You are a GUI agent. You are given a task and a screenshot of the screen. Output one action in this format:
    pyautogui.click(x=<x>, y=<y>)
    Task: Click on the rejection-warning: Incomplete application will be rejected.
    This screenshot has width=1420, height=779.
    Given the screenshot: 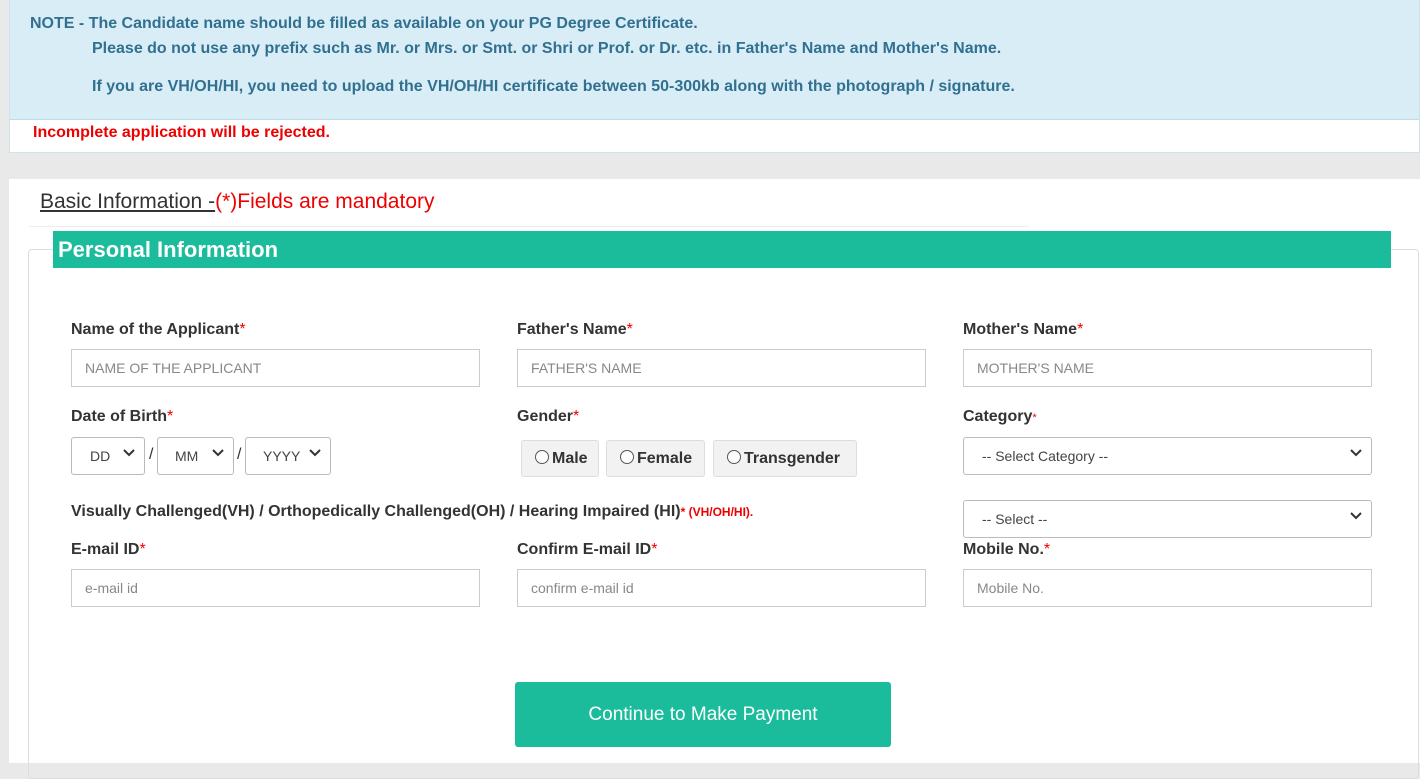 What is the action you would take?
    pyautogui.click(x=181, y=132)
    